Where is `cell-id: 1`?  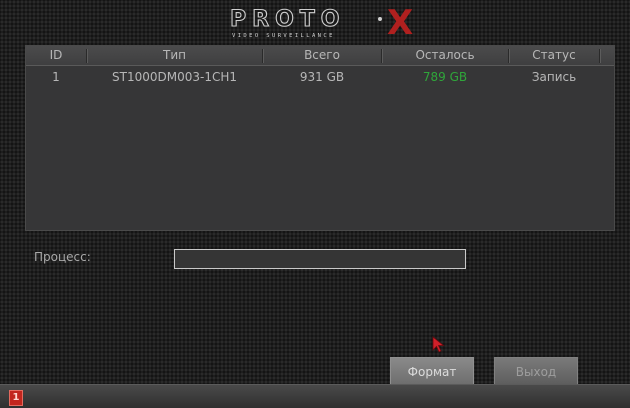 cell-id: 1 is located at coordinates (56, 77).